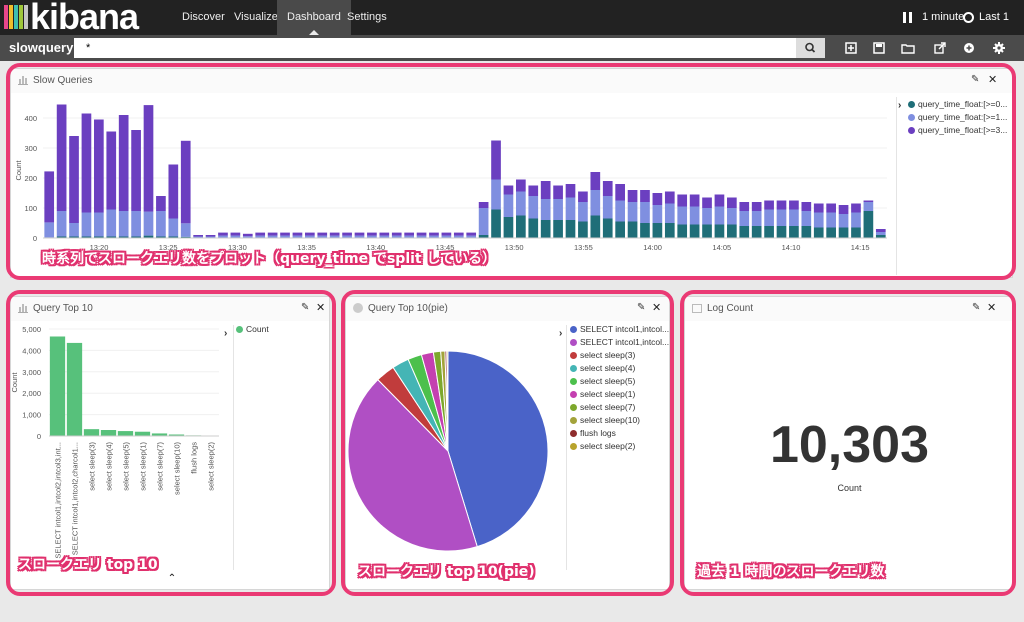 Image resolution: width=1024 pixels, height=622 pixels. I want to click on annotation-slow-queries: 時系列でスロークエリ数をプロット（query_time でsplit している）, so click(269, 259).